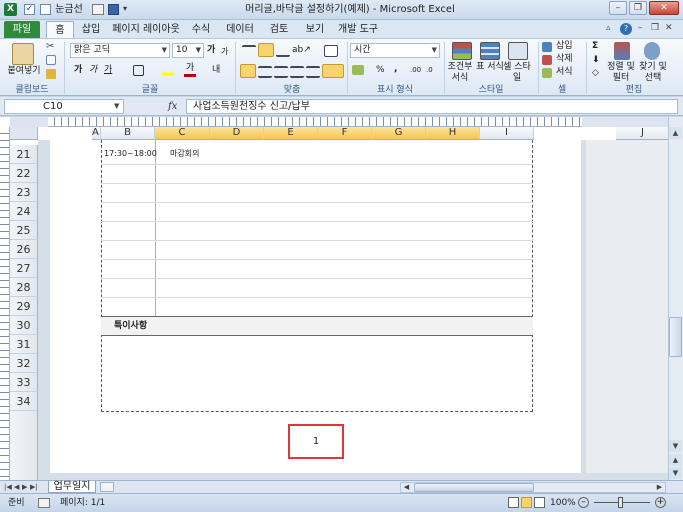  What do you see at coordinates (453, 133) in the screenshot?
I see `column-header-h: H` at bounding box center [453, 133].